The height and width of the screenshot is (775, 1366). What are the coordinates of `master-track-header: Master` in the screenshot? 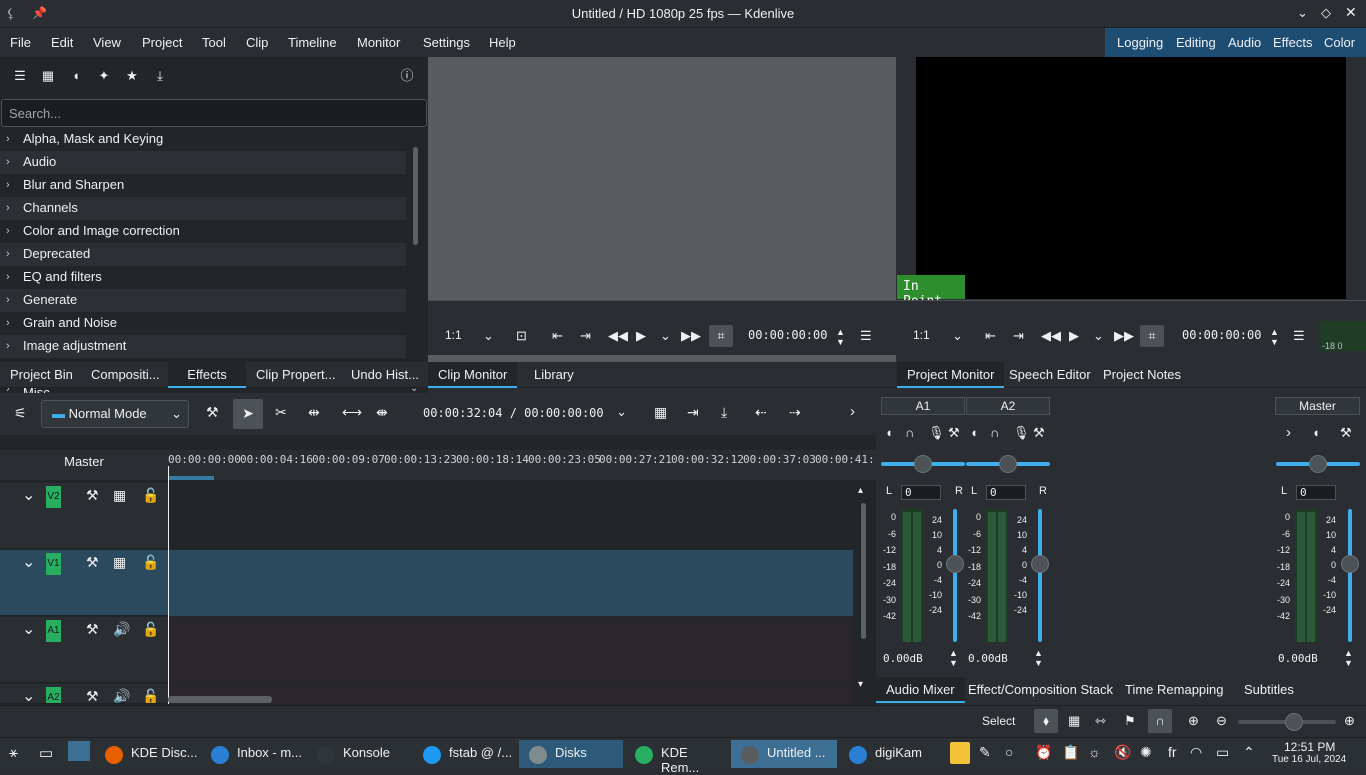 It's located at (84, 465).